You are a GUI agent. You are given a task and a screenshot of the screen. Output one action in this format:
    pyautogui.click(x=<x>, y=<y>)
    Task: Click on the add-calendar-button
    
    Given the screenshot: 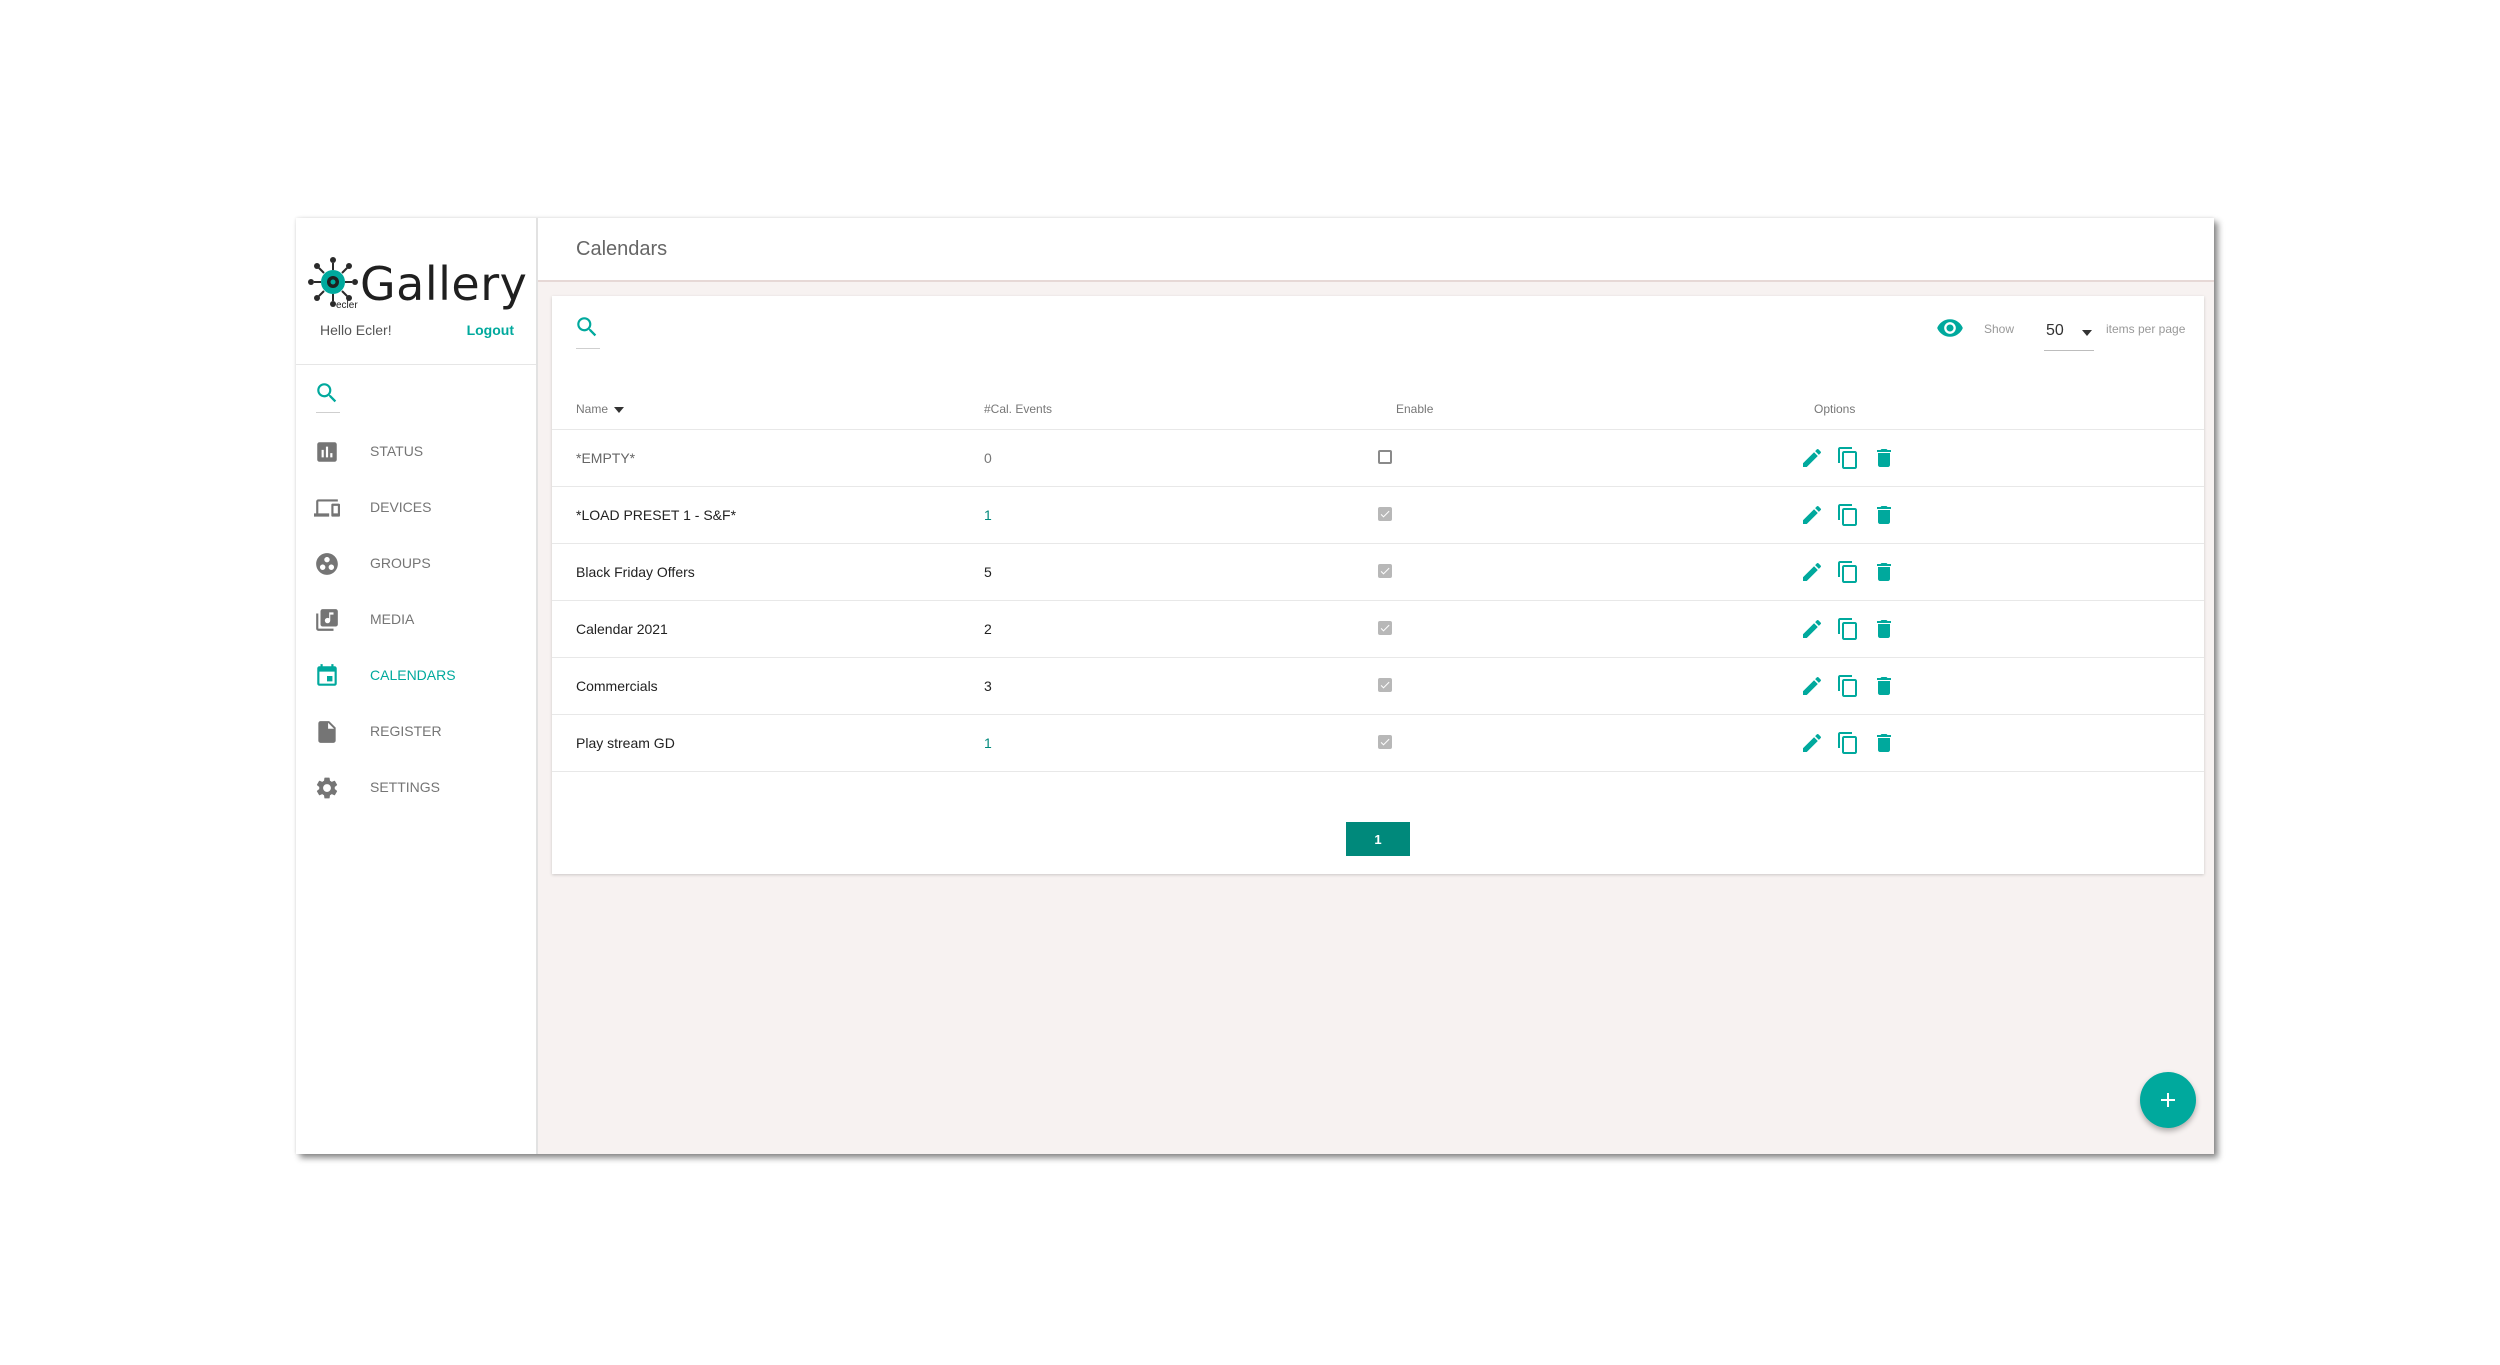 What is the action you would take?
    pyautogui.click(x=2168, y=1100)
    